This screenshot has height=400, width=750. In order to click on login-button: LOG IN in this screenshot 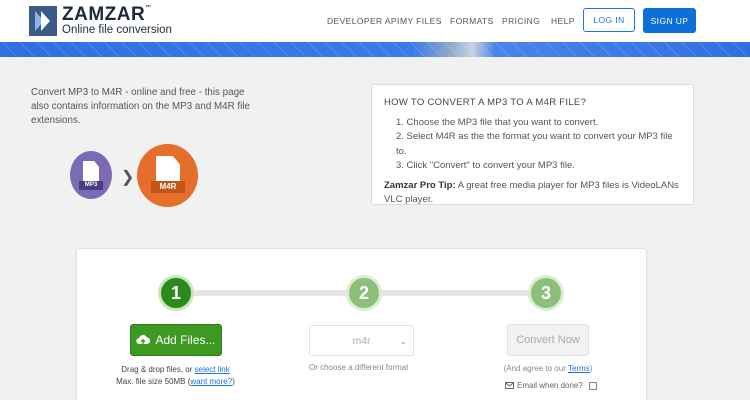, I will do `click(609, 20)`.